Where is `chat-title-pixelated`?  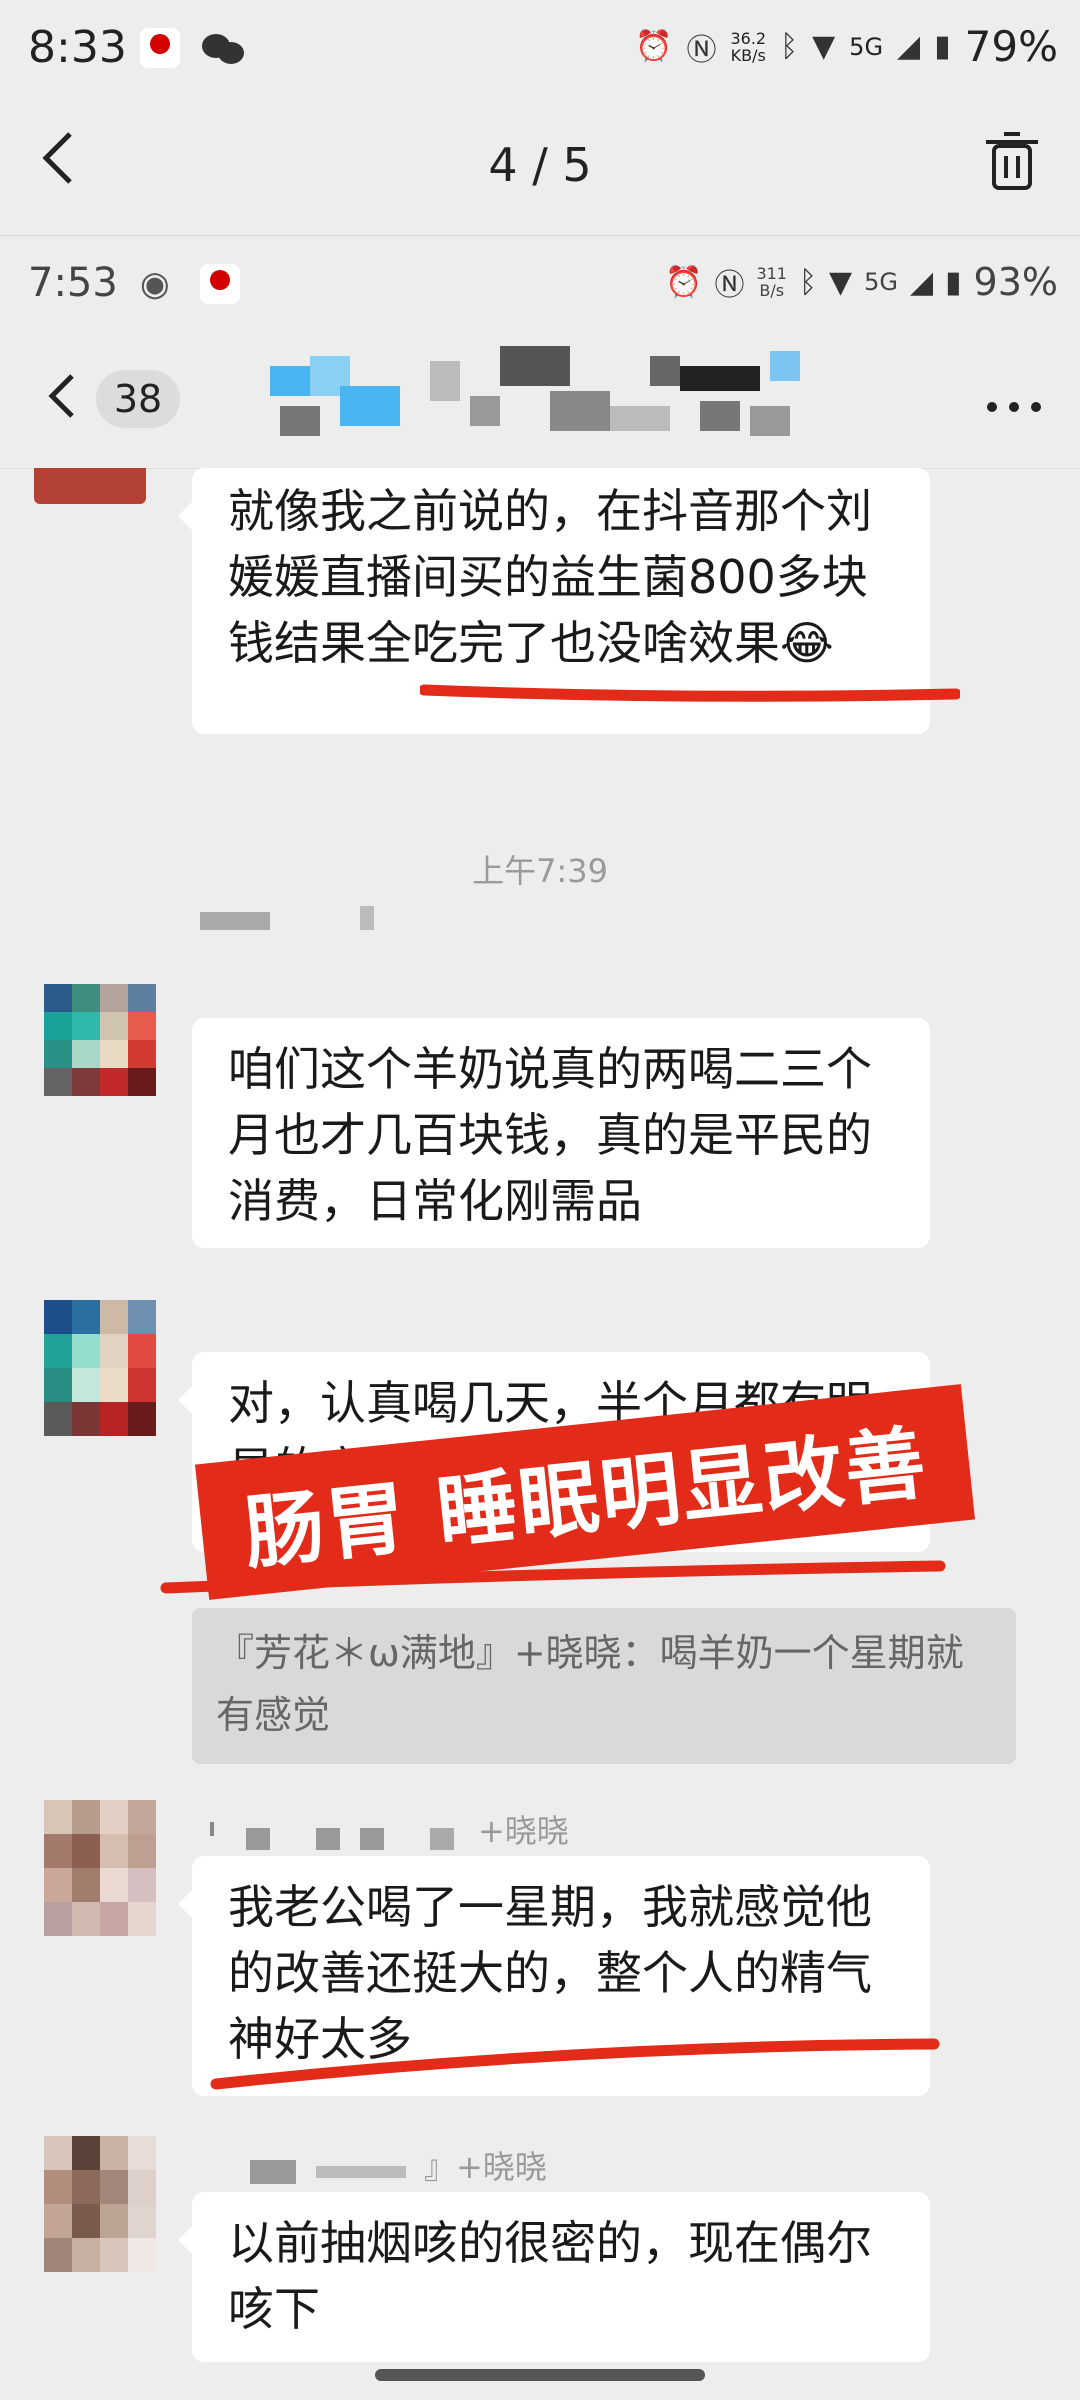
chat-title-pixelated is located at coordinates (550, 401).